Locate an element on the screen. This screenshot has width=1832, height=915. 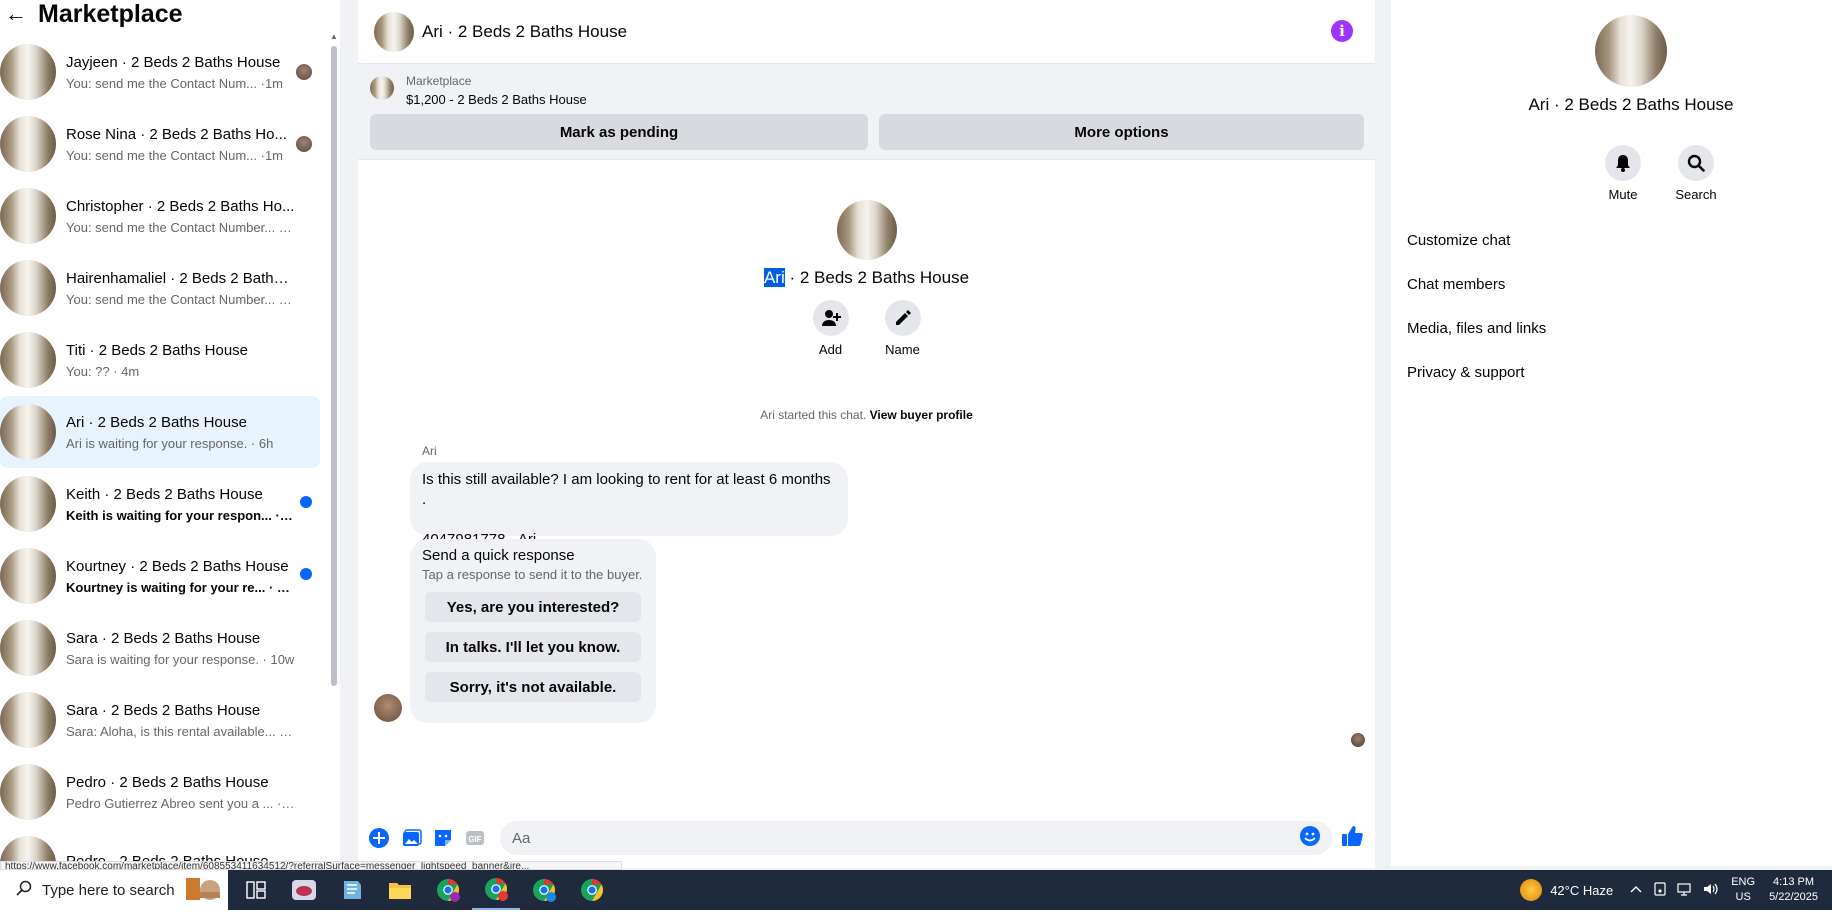
network-icon is located at coordinates (1685, 890).